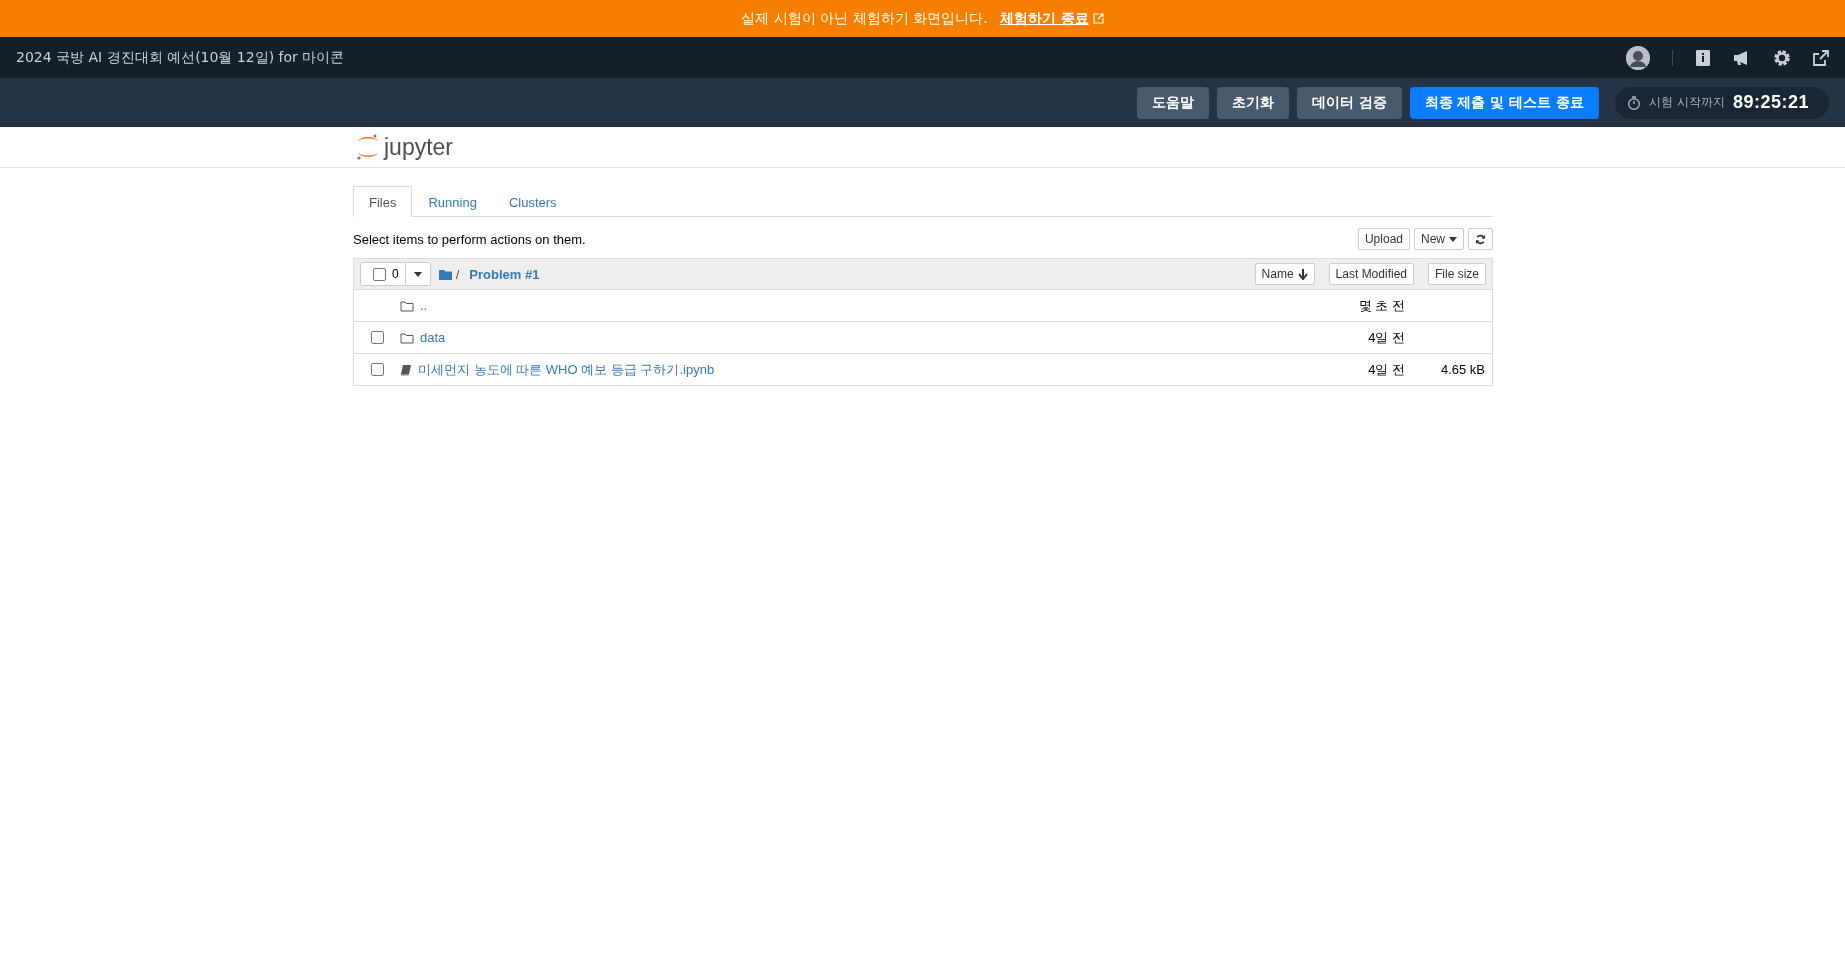 This screenshot has height=979, width=1845. What do you see at coordinates (1457, 274) in the screenshot?
I see `sort-button: File size` at bounding box center [1457, 274].